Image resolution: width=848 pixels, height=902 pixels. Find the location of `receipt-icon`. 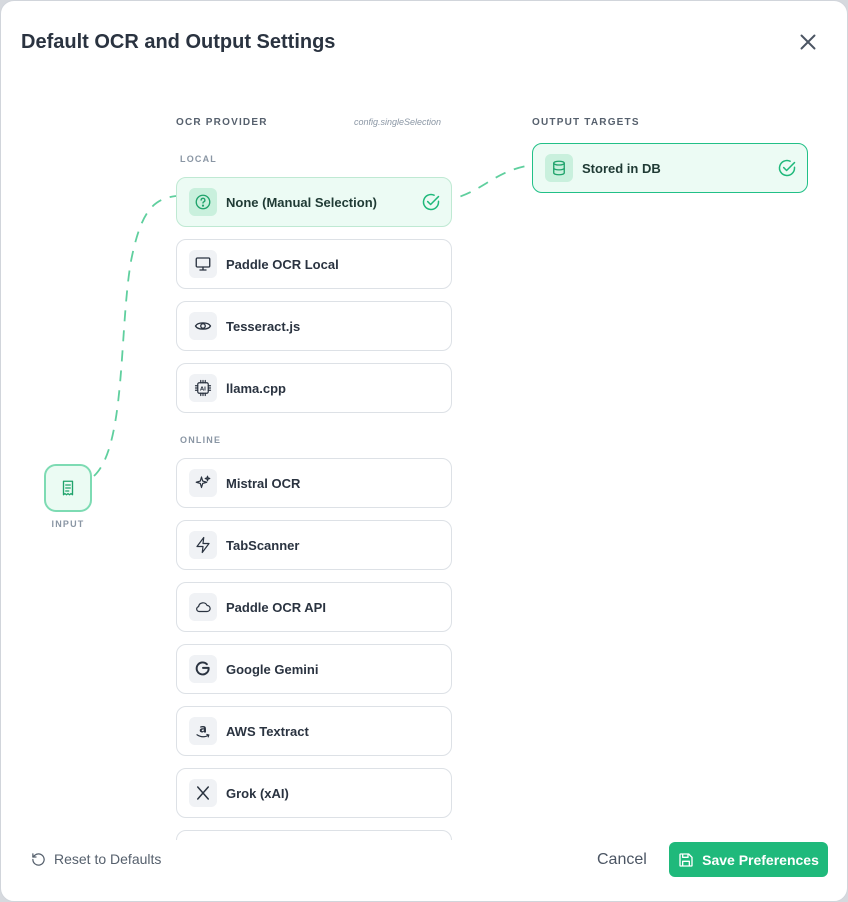

receipt-icon is located at coordinates (68, 488).